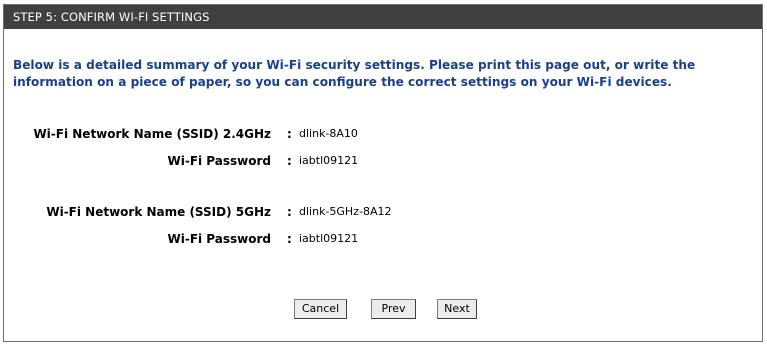 Image resolution: width=767 pixels, height=348 pixels. What do you see at coordinates (320, 309) in the screenshot?
I see `cancel-button: Cancel` at bounding box center [320, 309].